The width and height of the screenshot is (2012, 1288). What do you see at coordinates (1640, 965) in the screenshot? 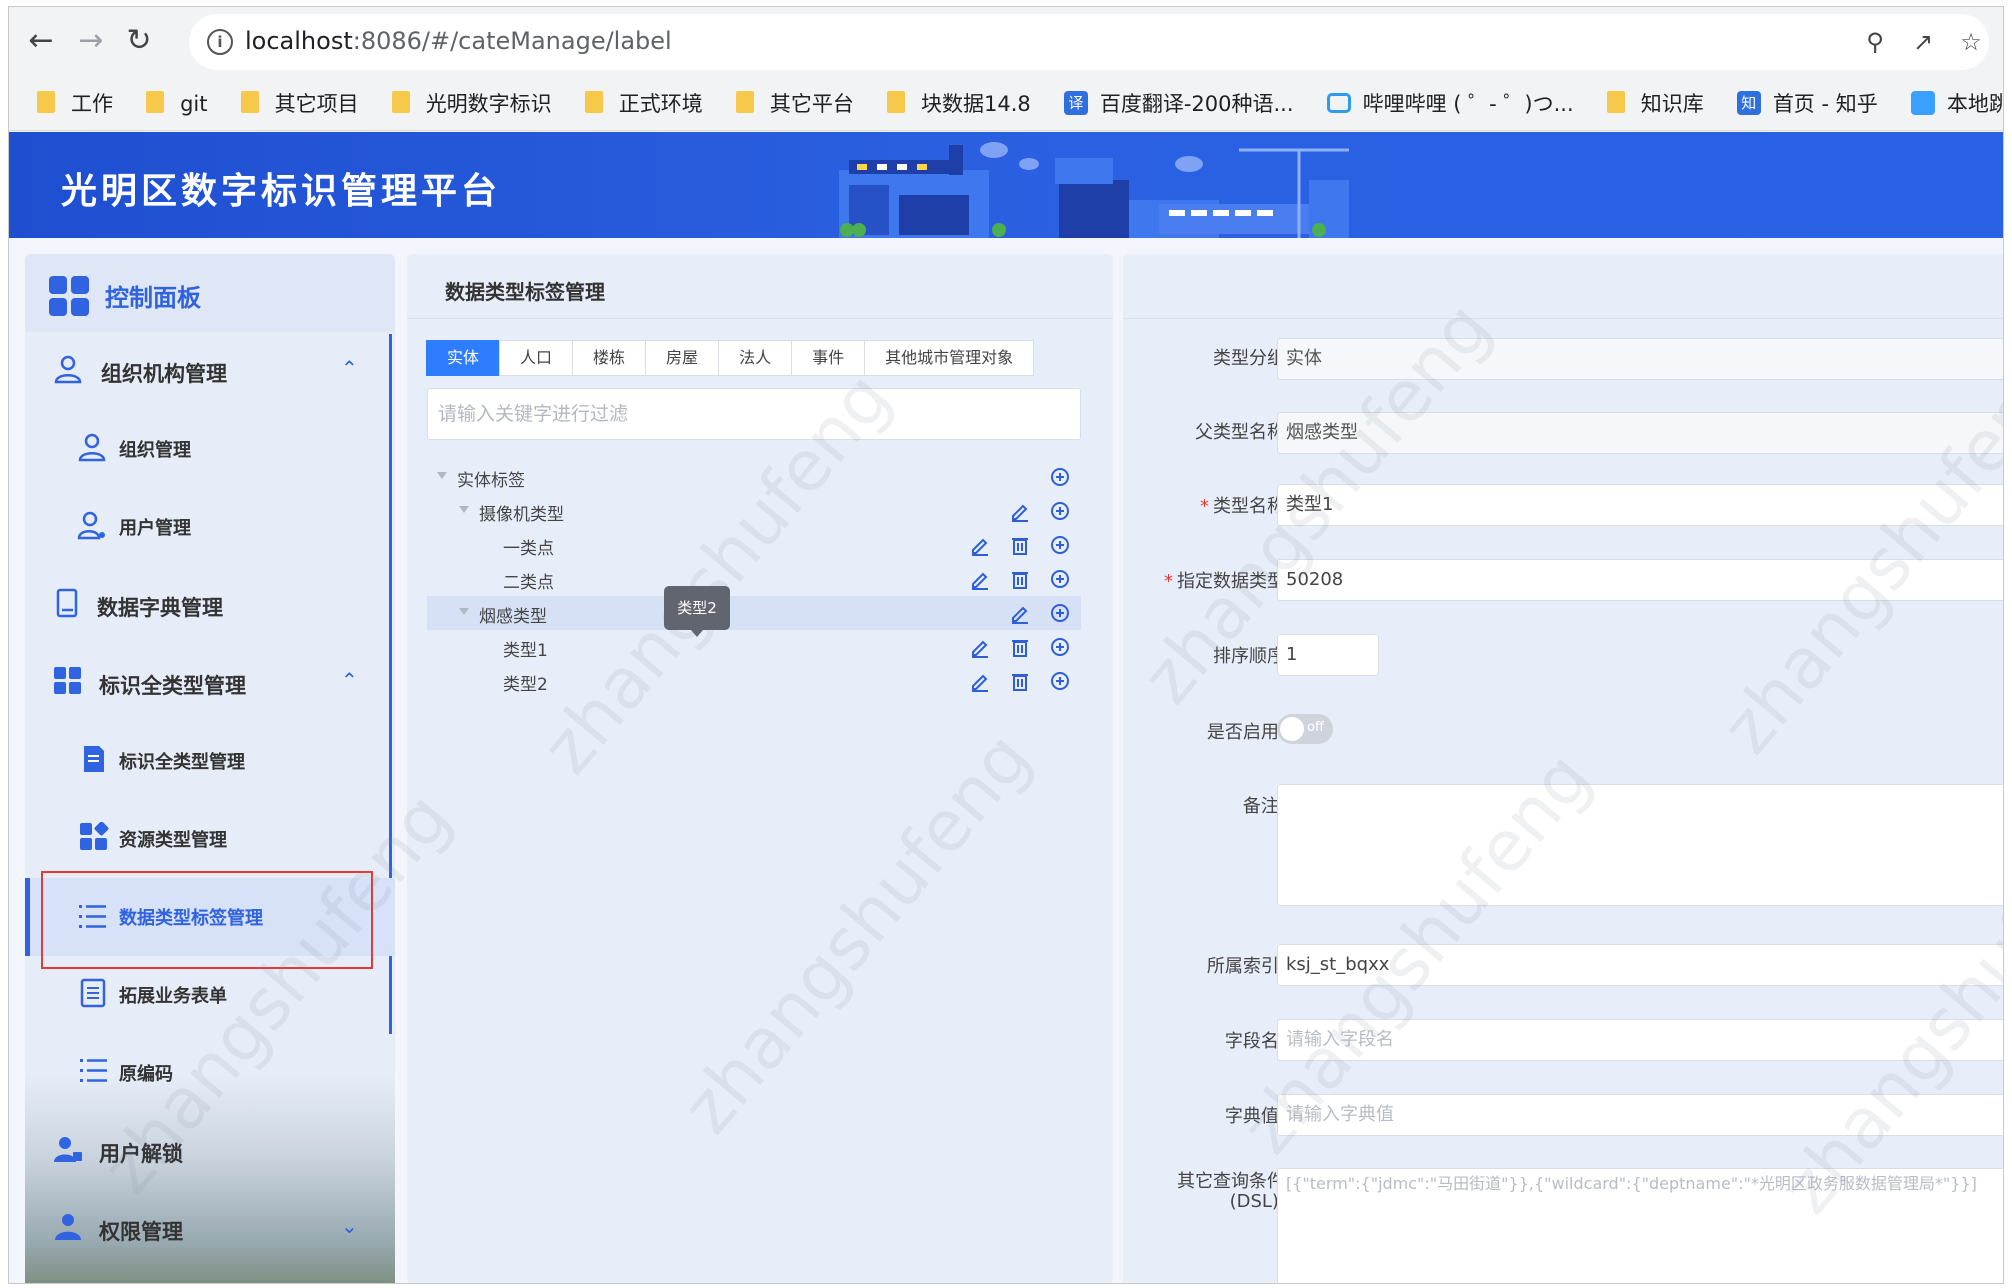
I see `index-input: ksj_st_bqxx` at bounding box center [1640, 965].